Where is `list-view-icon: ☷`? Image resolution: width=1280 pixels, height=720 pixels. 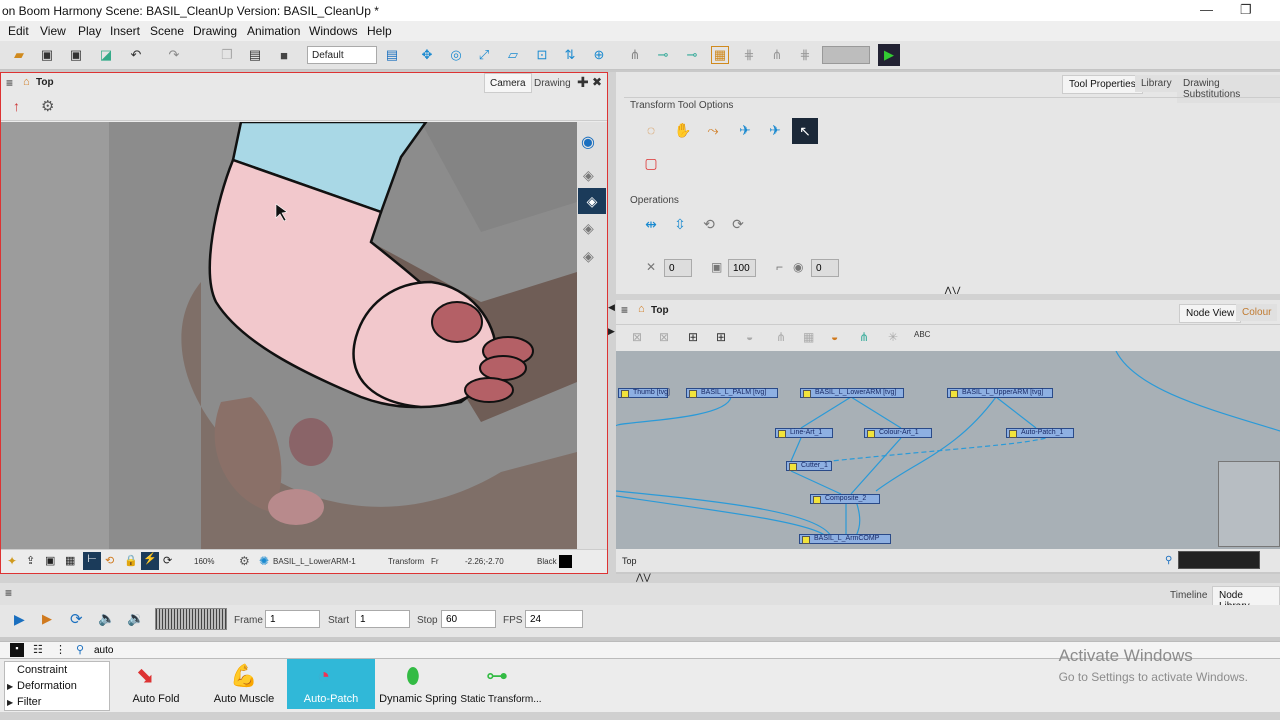
list-view-icon: ☷ is located at coordinates (38, 649).